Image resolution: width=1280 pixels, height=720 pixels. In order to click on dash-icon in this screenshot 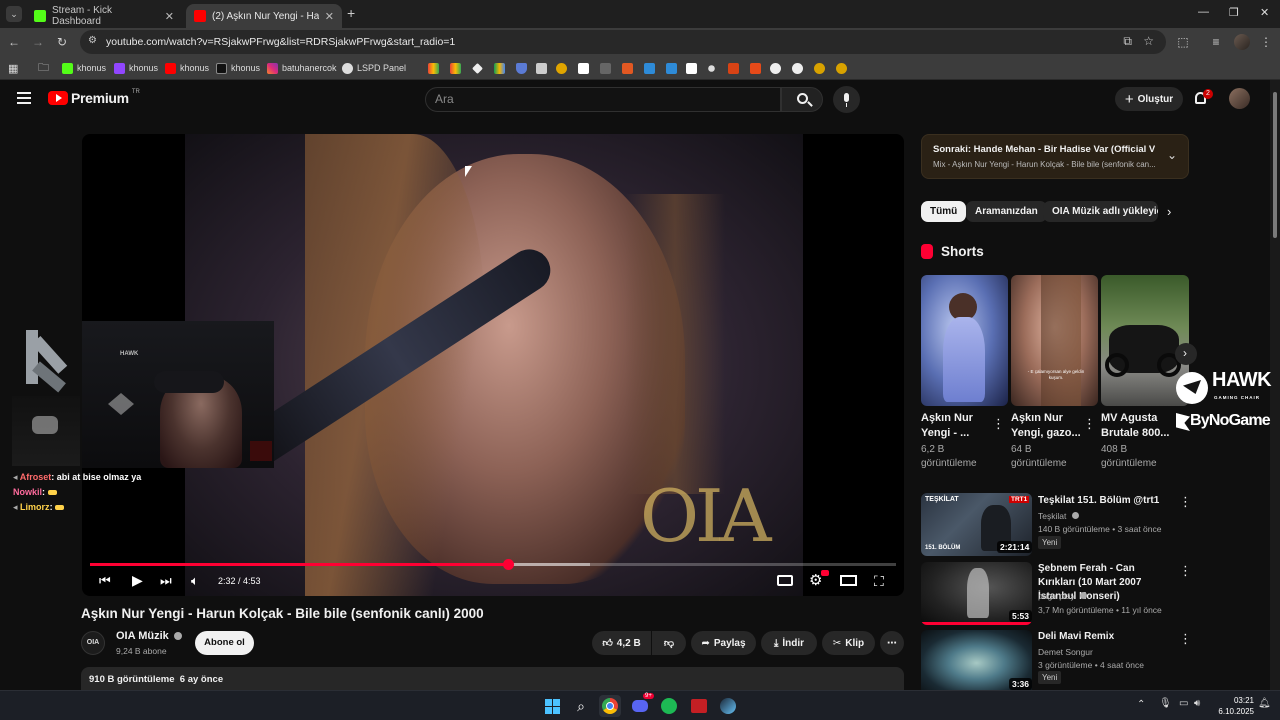, I will do `click(605, 68)`.